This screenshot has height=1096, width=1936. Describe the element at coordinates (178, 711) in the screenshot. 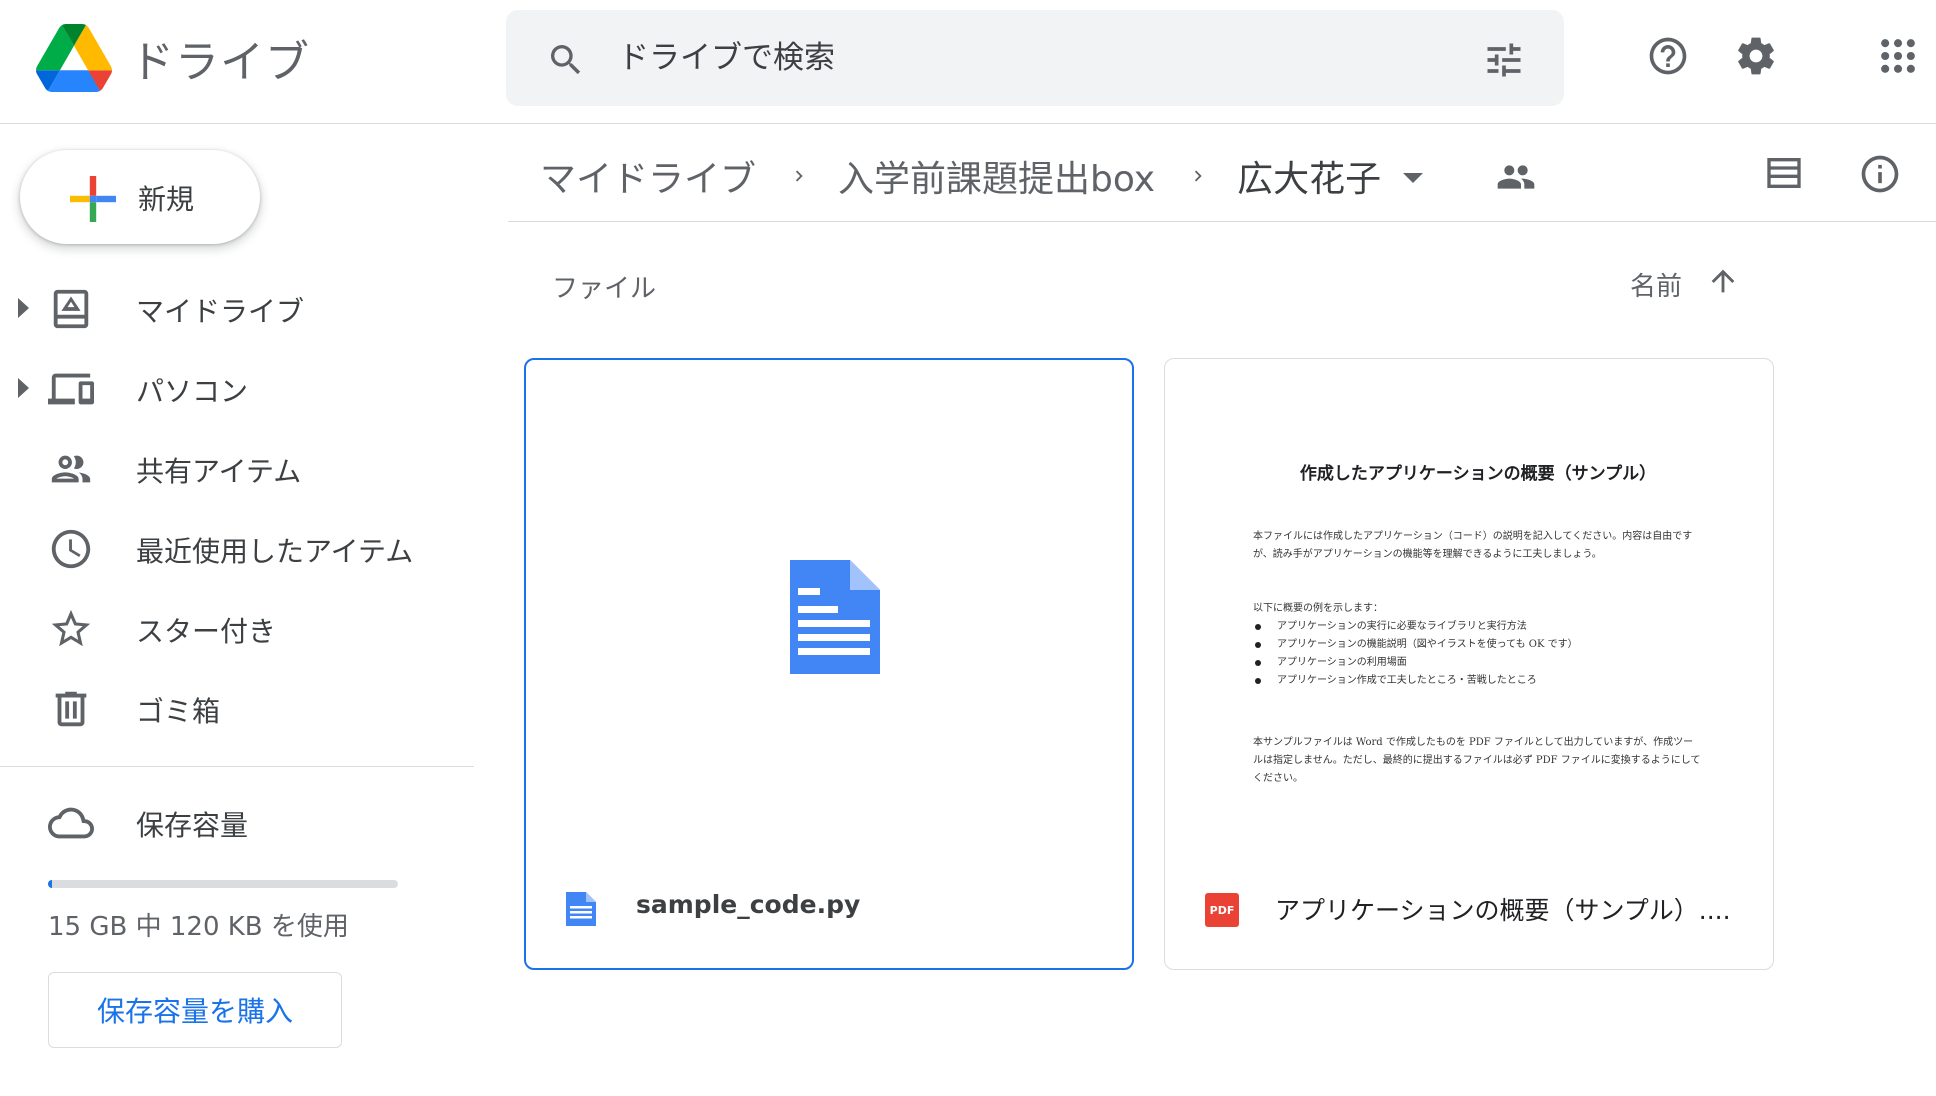

I see `sidebar-item-label: ゴミ箱` at that location.